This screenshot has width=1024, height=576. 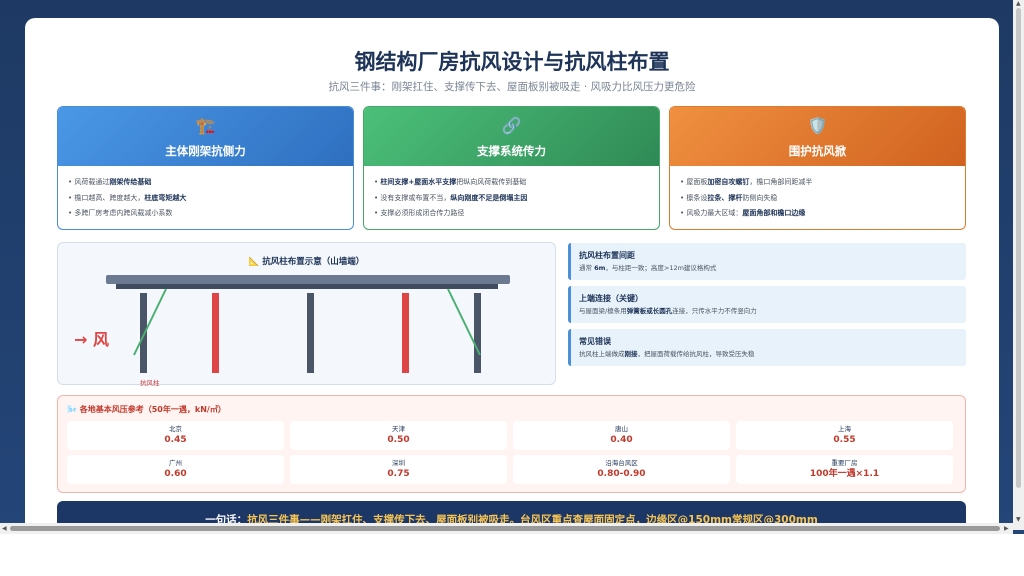 What do you see at coordinates (743, 213) in the screenshot?
I see `card-bullet: • 风吸力最大区域：屋面角部和檐口边缘` at bounding box center [743, 213].